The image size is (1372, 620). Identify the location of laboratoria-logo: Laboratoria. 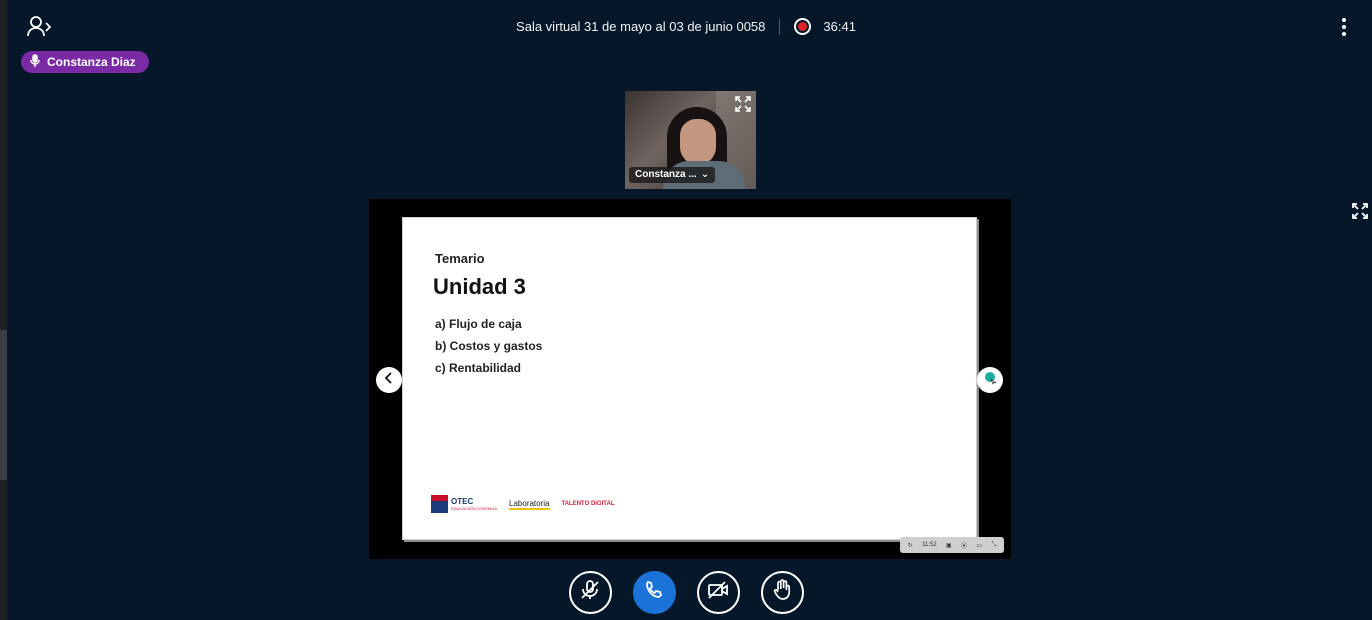
(529, 504).